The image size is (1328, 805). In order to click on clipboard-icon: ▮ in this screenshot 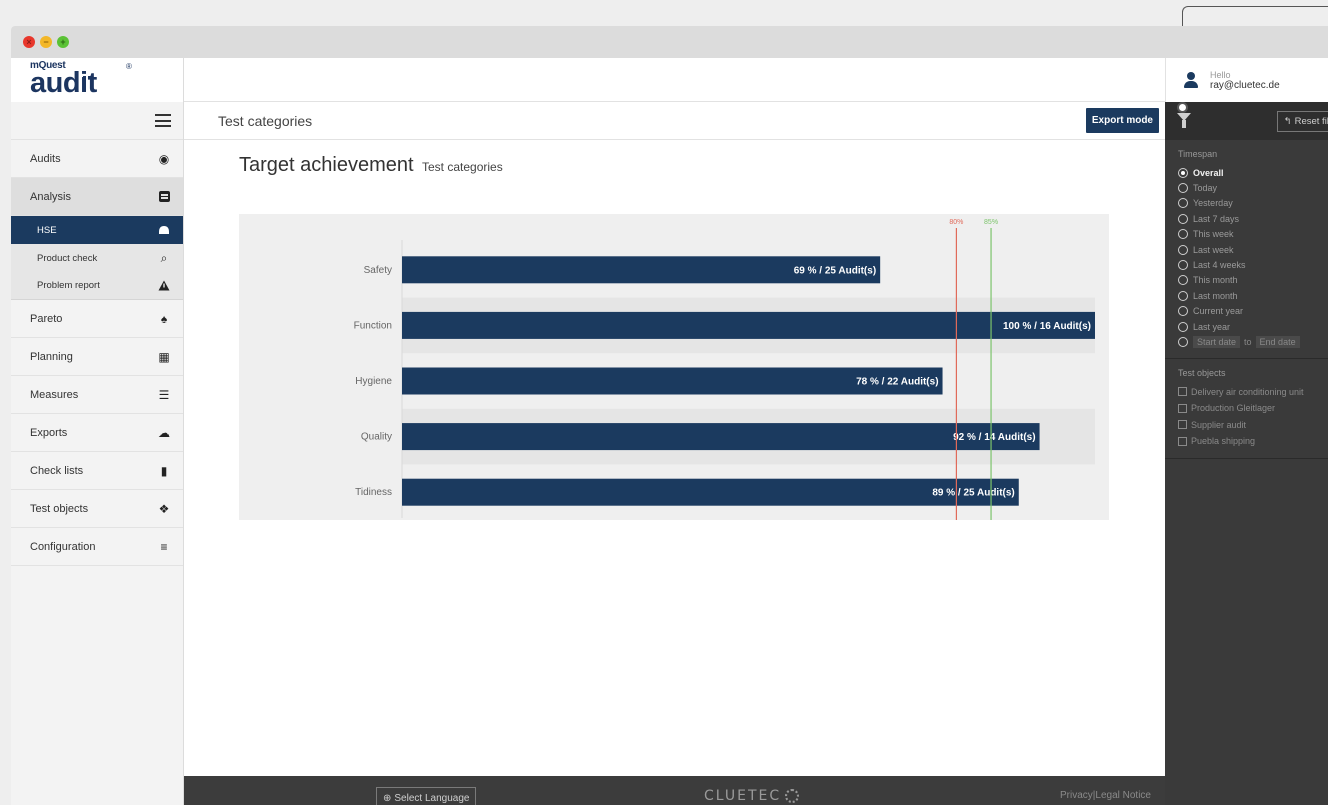, I will do `click(164, 470)`.